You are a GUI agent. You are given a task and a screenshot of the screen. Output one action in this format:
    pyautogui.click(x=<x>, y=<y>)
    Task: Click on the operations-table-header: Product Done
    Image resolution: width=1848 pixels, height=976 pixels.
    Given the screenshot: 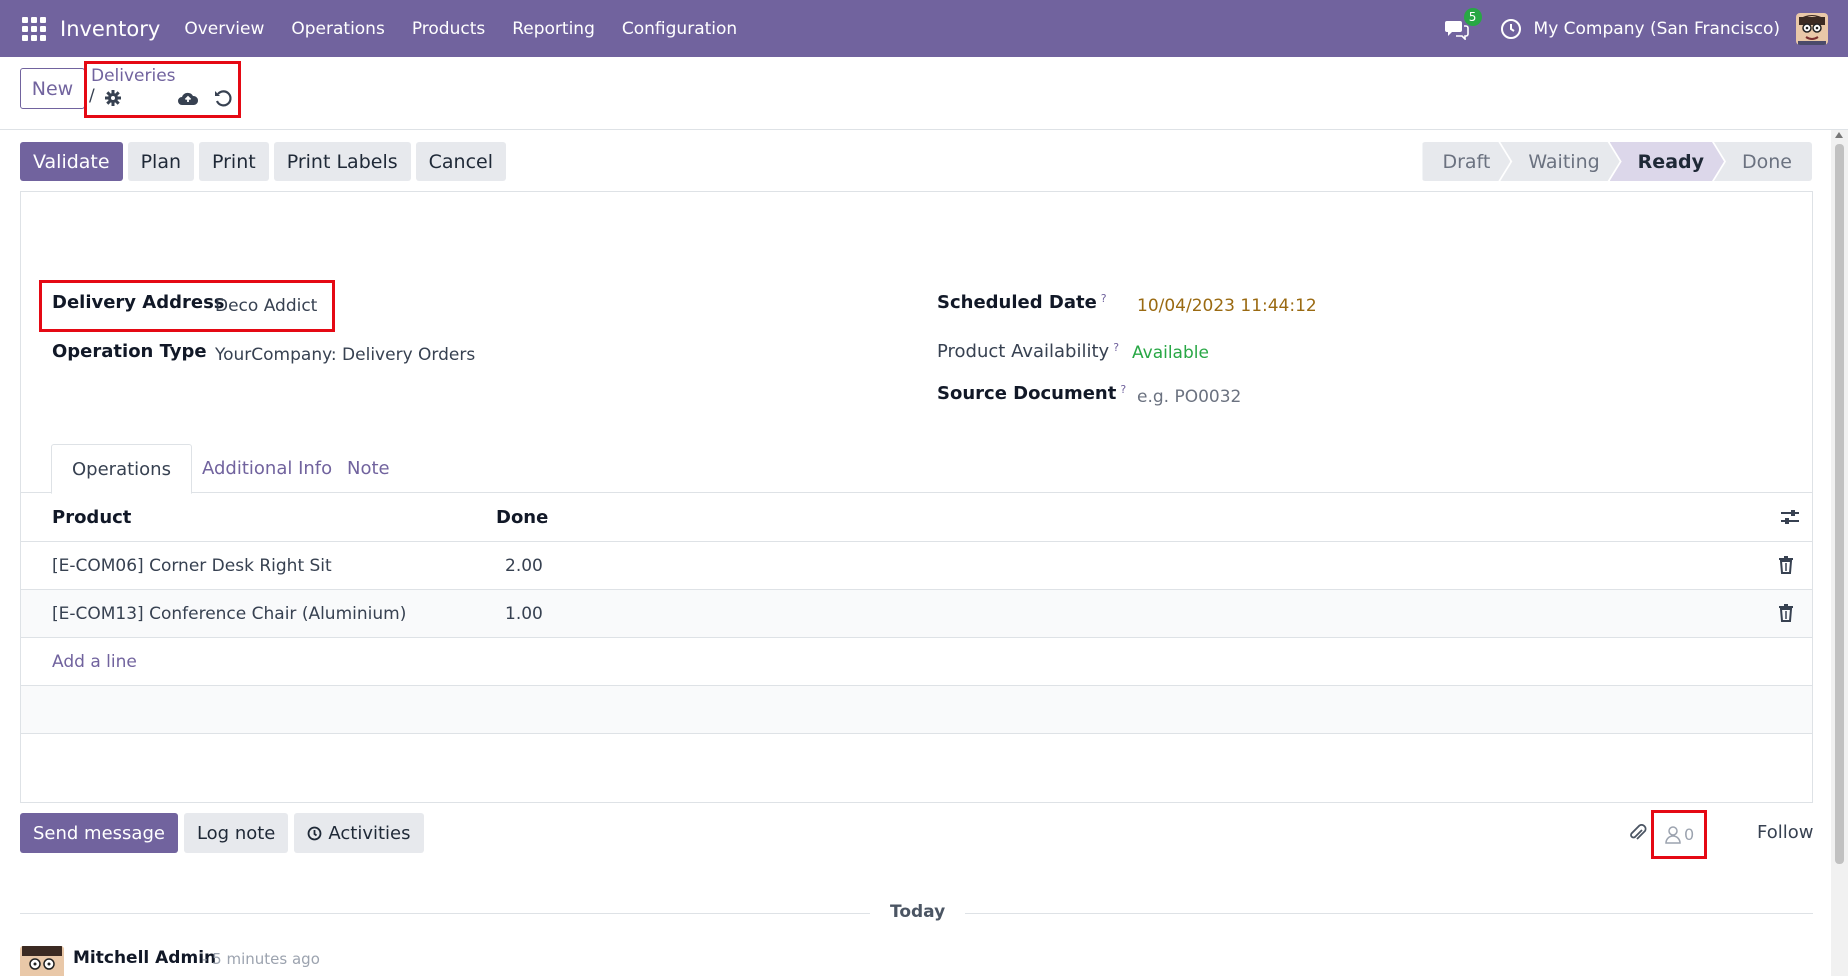 What is the action you would take?
    pyautogui.click(x=916, y=517)
    